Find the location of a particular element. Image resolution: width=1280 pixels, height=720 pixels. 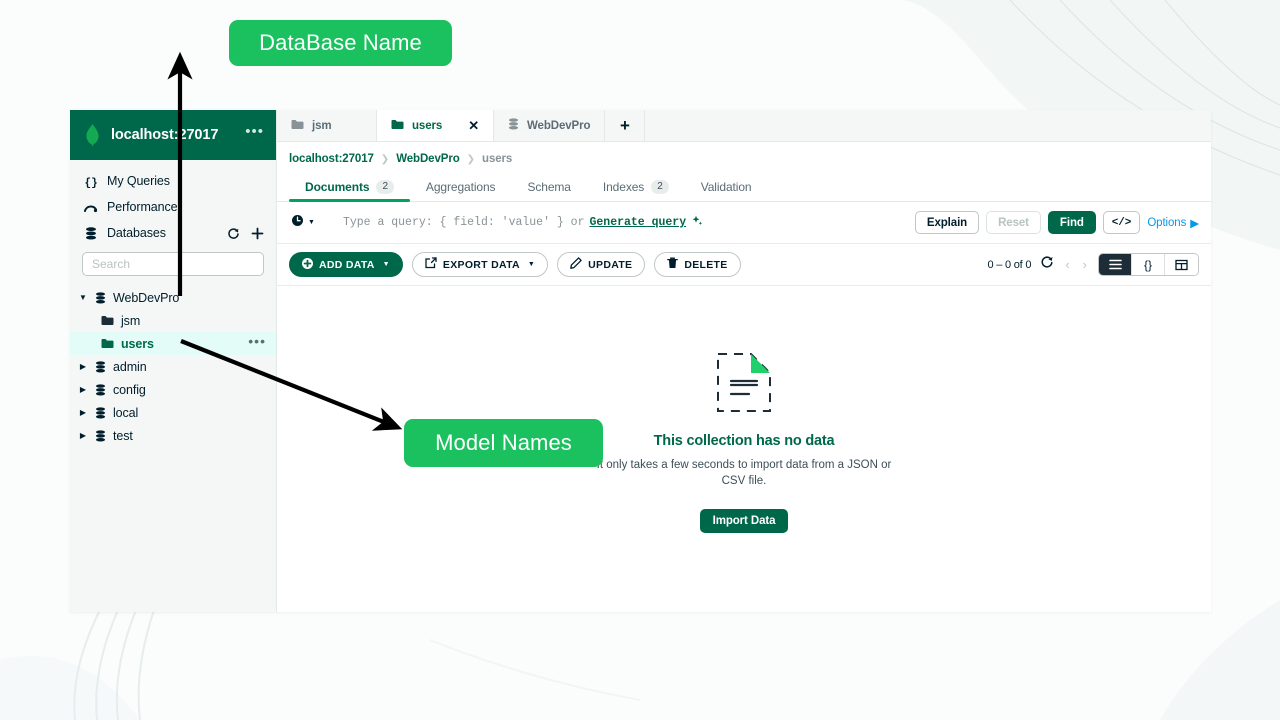

tab-users: users ✕ is located at coordinates (435, 125).